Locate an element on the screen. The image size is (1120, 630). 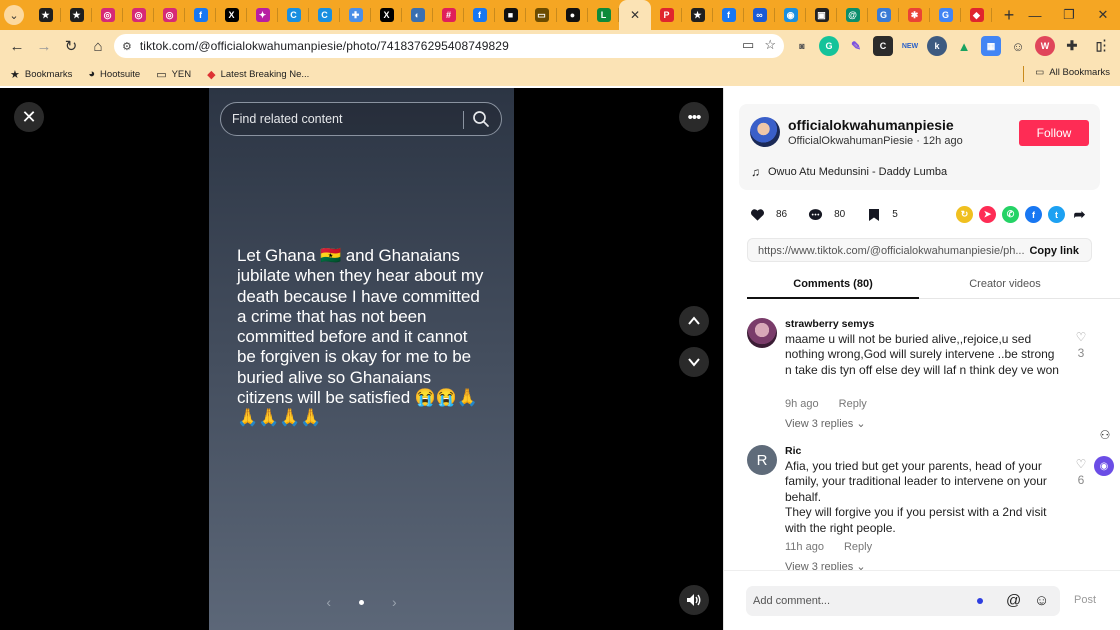
view-replies-button: View 3 replies ⌄ is located at coordinates (825, 423).